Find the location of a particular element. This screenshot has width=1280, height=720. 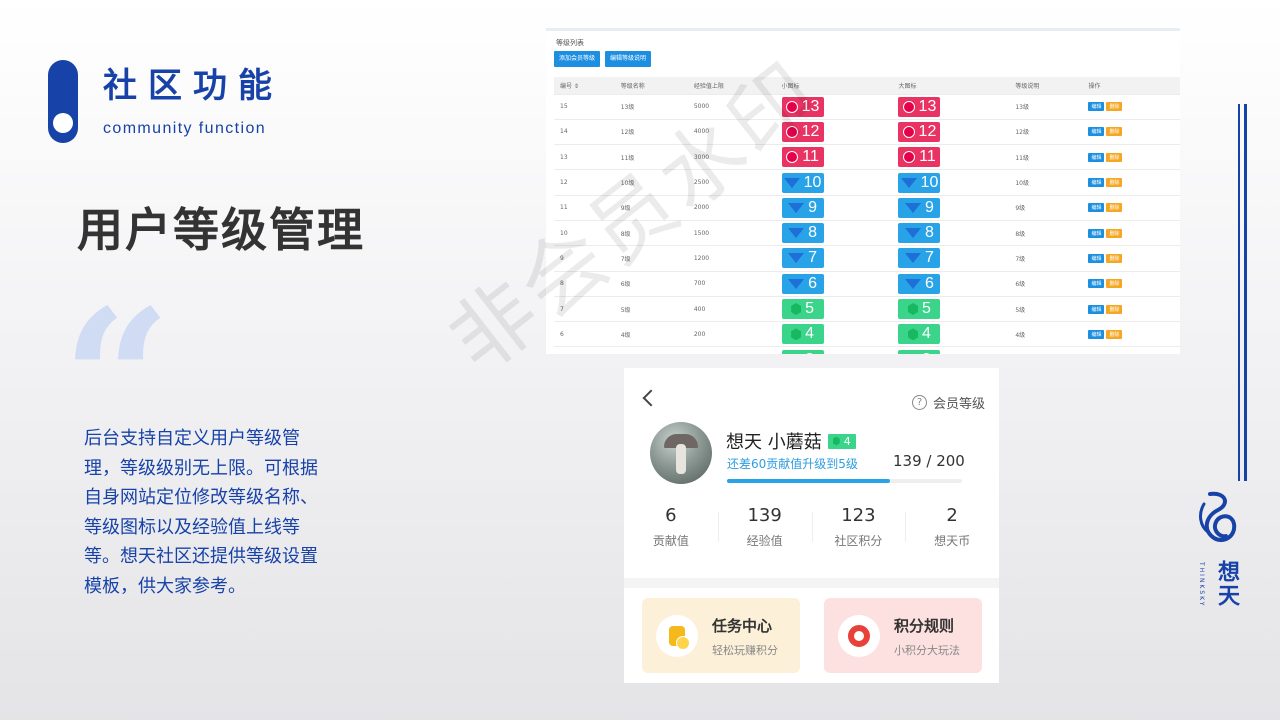

cell-large-icon: 6 is located at coordinates (951, 283).